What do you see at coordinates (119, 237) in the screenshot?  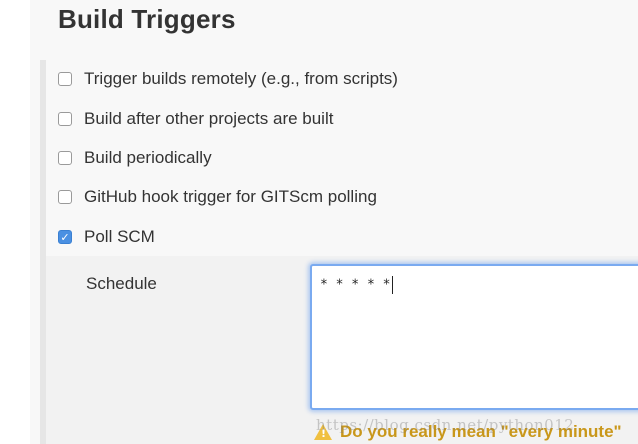 I see `poll-scm-label: Poll SCM` at bounding box center [119, 237].